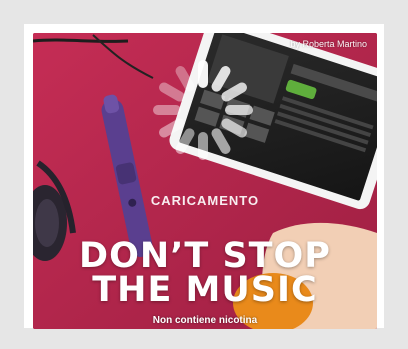  Describe the element at coordinates (203, 110) in the screenshot. I see `loading-spinner-icon` at that location.